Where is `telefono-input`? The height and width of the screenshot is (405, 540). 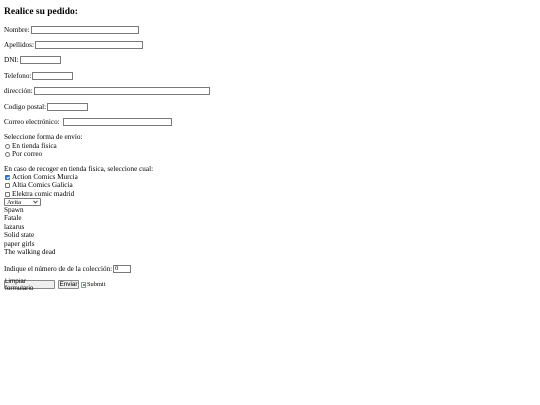 telefono-input is located at coordinates (53, 76).